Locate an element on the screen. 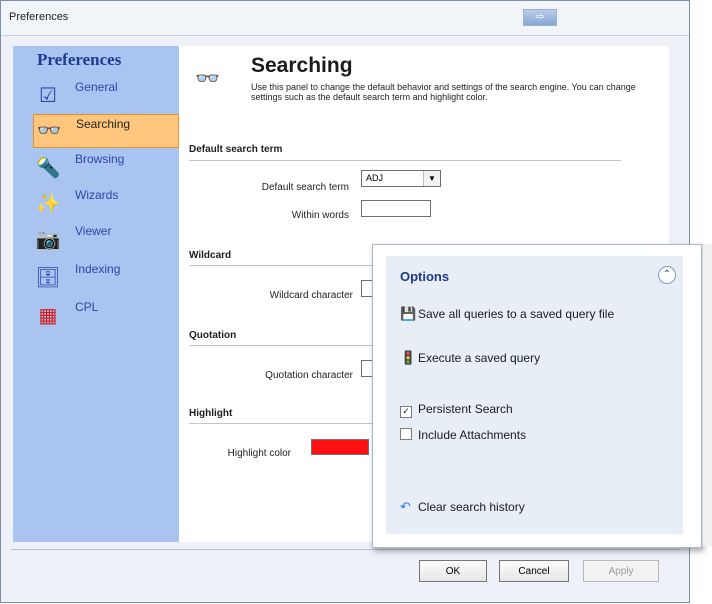 This screenshot has height=604, width=712. within-words-label: Within words is located at coordinates (320, 215).